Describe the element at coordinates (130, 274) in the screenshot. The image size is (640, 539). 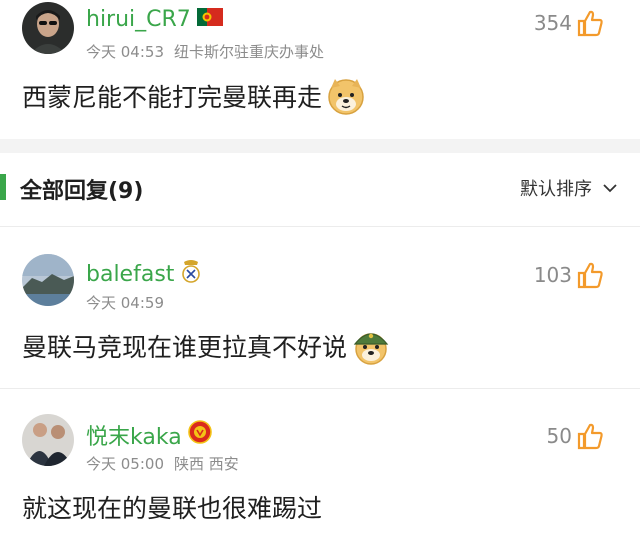
I see `username-text: balefast` at that location.